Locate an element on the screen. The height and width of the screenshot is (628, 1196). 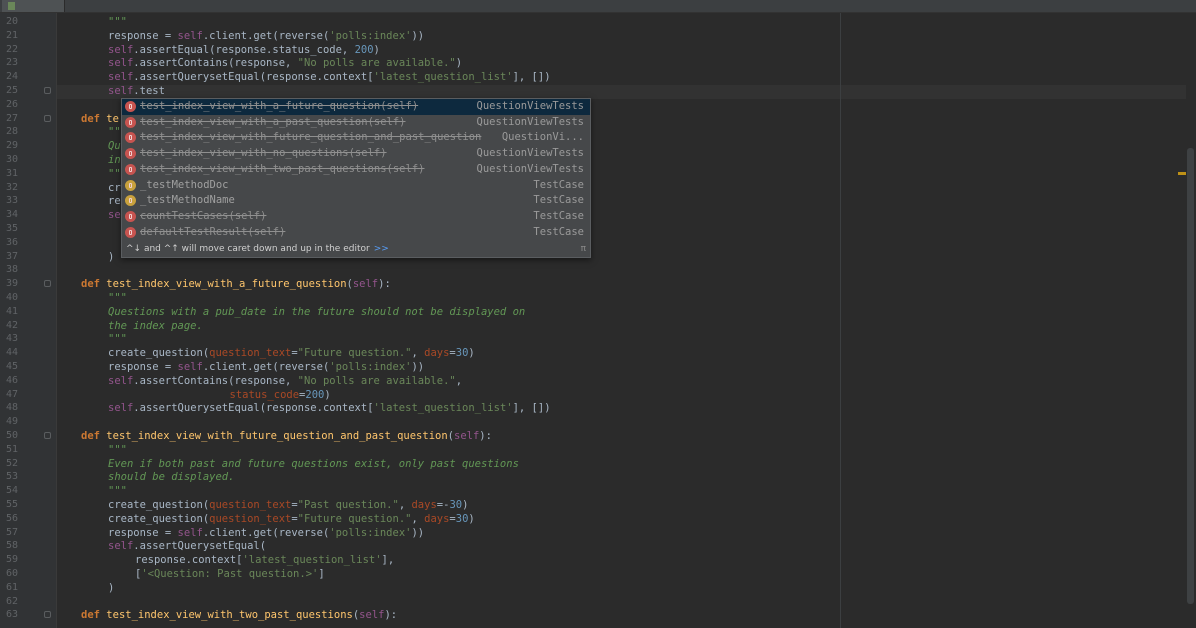
code-token: "Past question." is located at coordinates (348, 505).